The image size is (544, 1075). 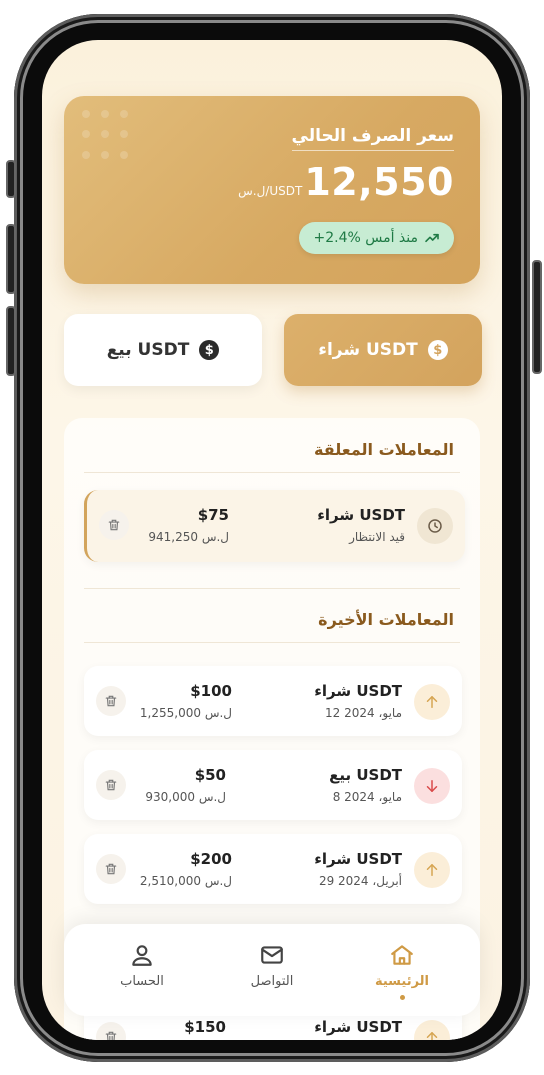 I want to click on mail-icon, so click(x=272, y=955).